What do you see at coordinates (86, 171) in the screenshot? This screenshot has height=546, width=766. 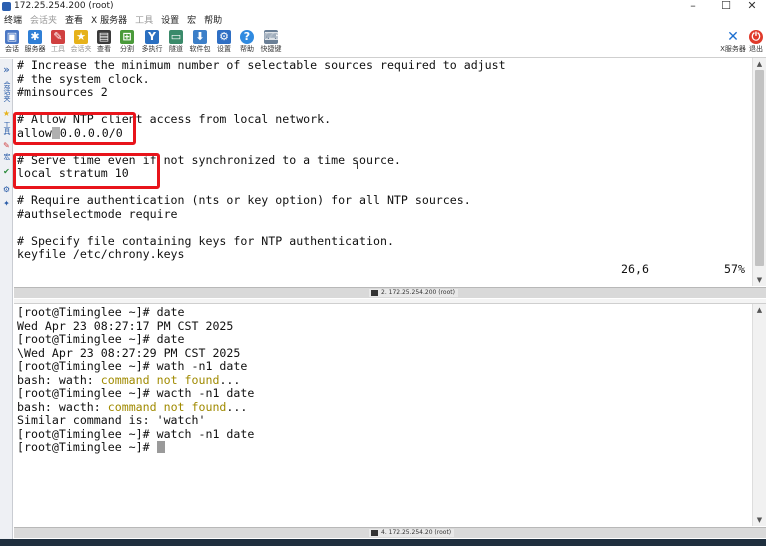 I see `highlight-box-local-stratum` at bounding box center [86, 171].